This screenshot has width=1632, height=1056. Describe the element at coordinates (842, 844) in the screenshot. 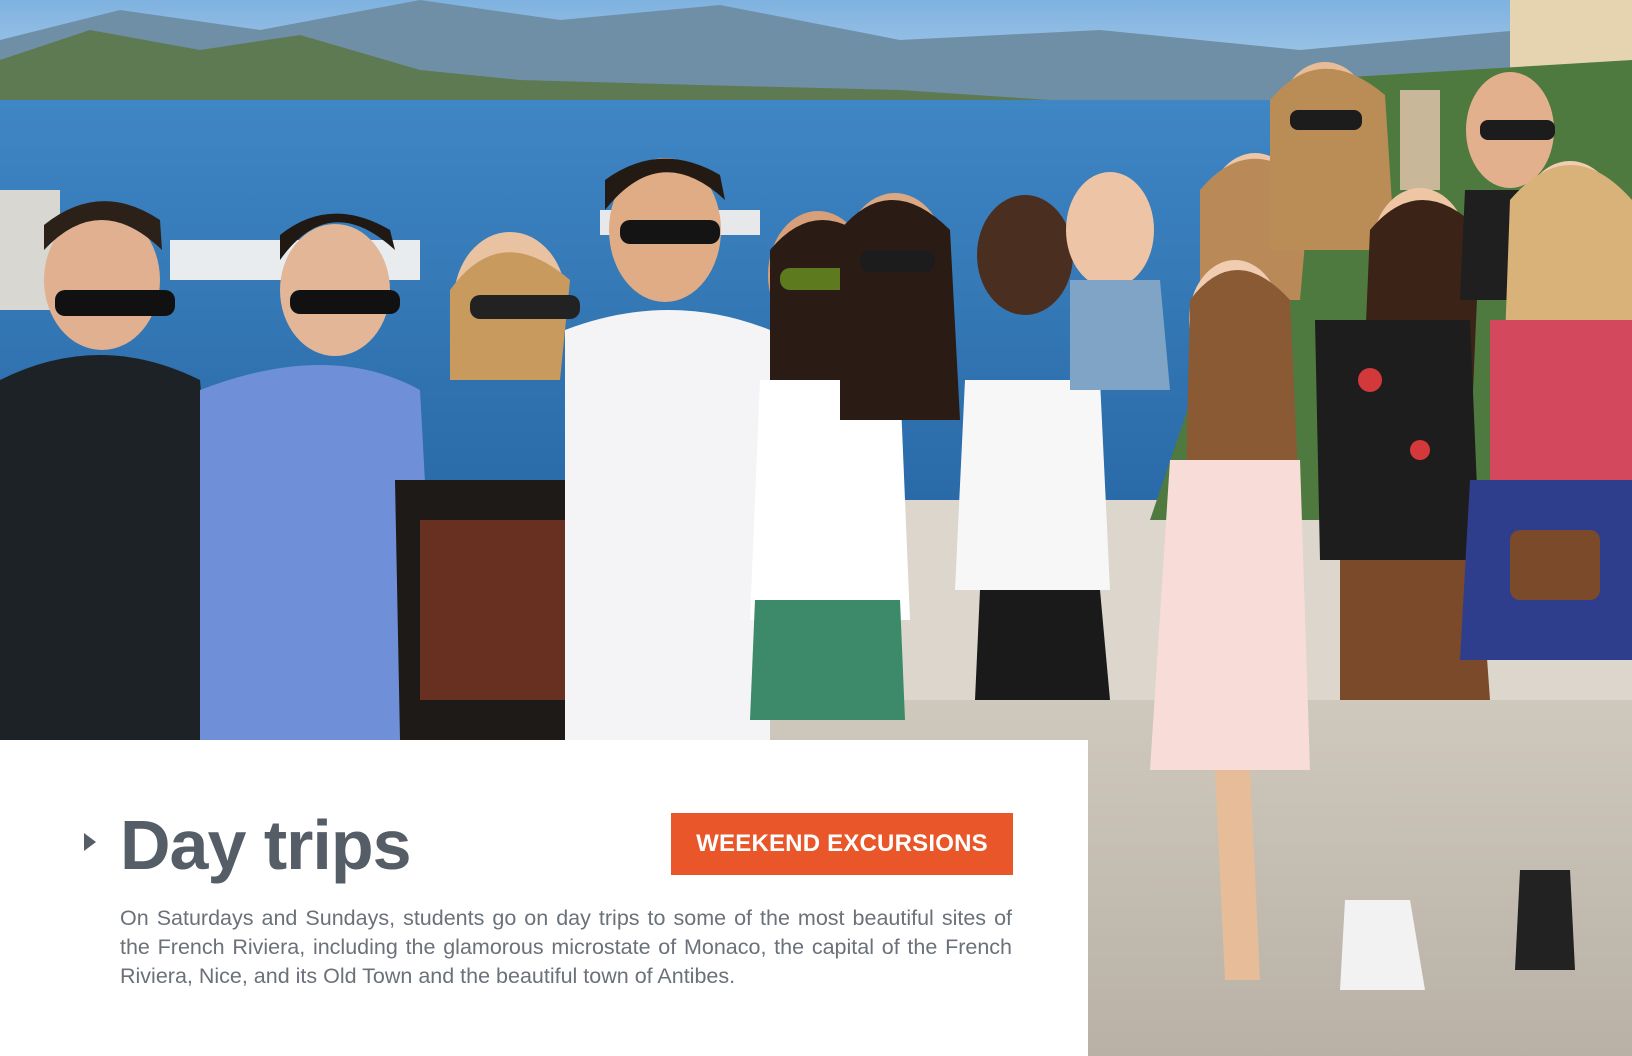

I see `weekend-excursions-badge: WEEKEND EXCURSIONS` at that location.